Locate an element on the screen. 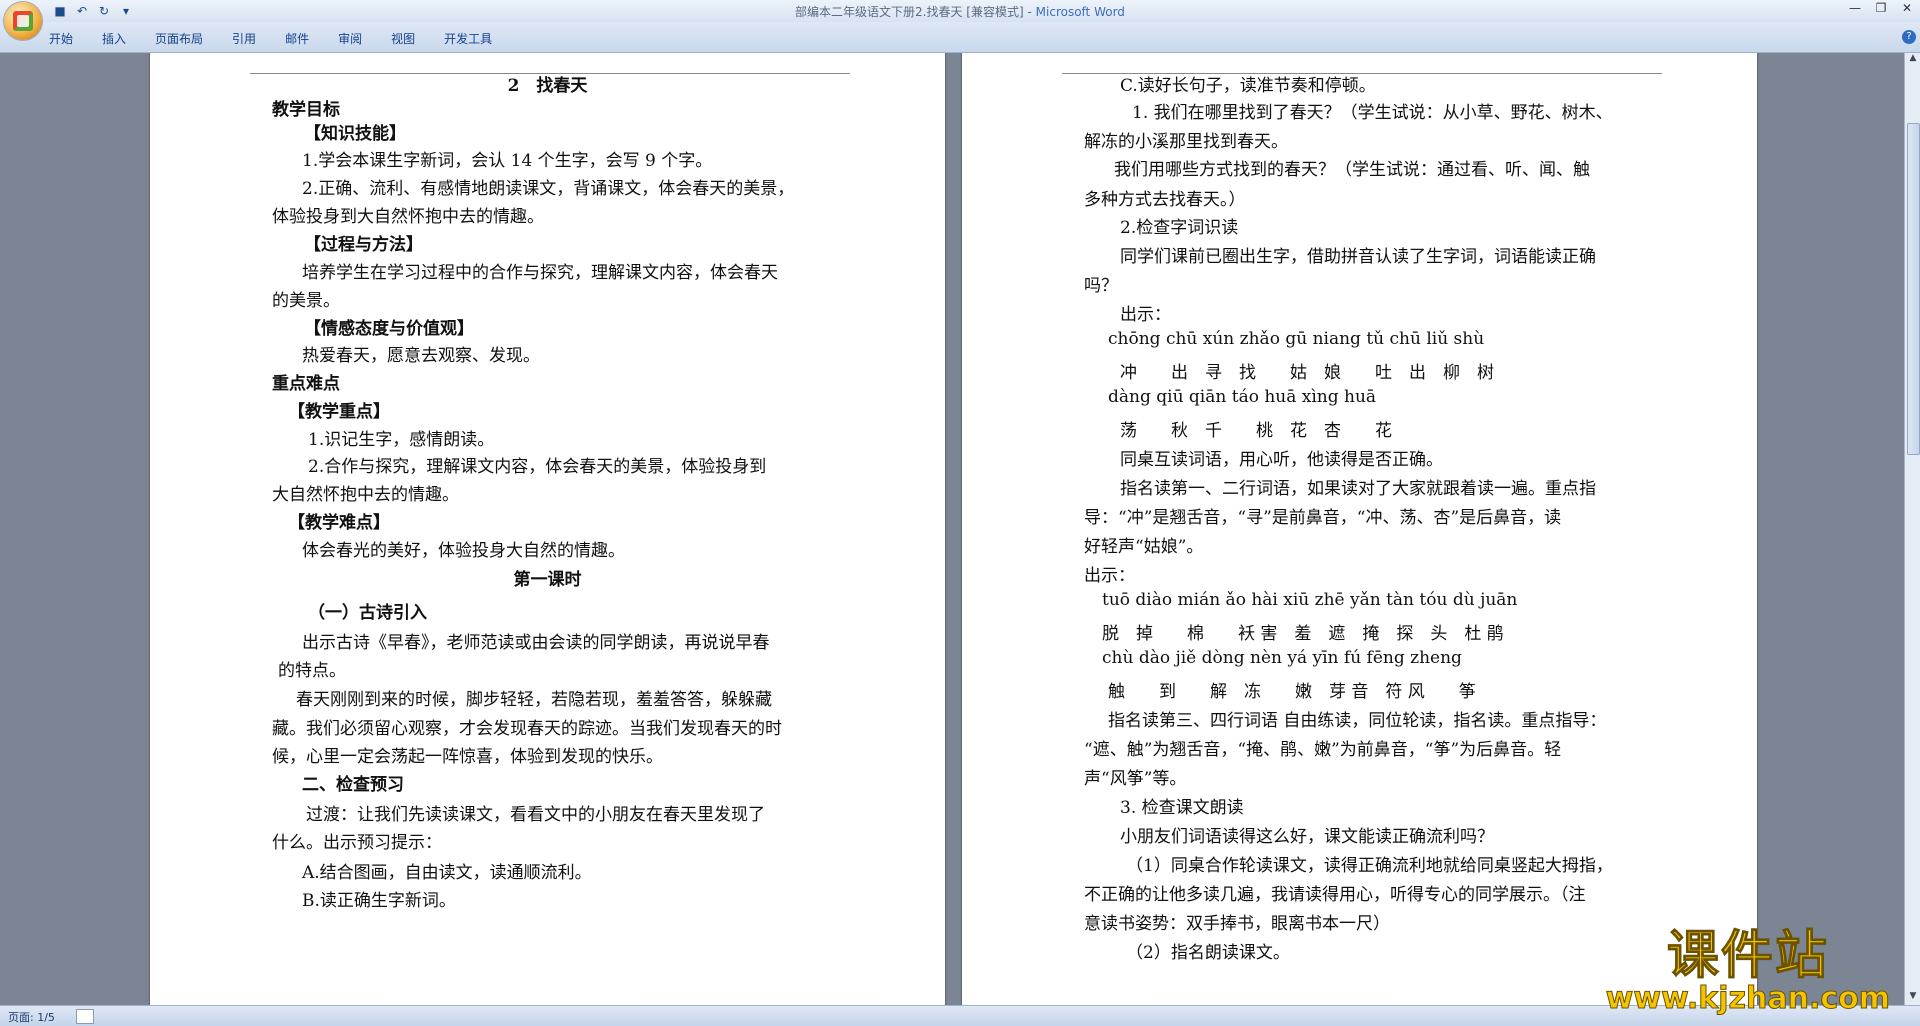  paragraph-line: 指名读第三、四行词语 自由练读，同位轮读，指名读。重点指导： is located at coordinates (1357, 721).